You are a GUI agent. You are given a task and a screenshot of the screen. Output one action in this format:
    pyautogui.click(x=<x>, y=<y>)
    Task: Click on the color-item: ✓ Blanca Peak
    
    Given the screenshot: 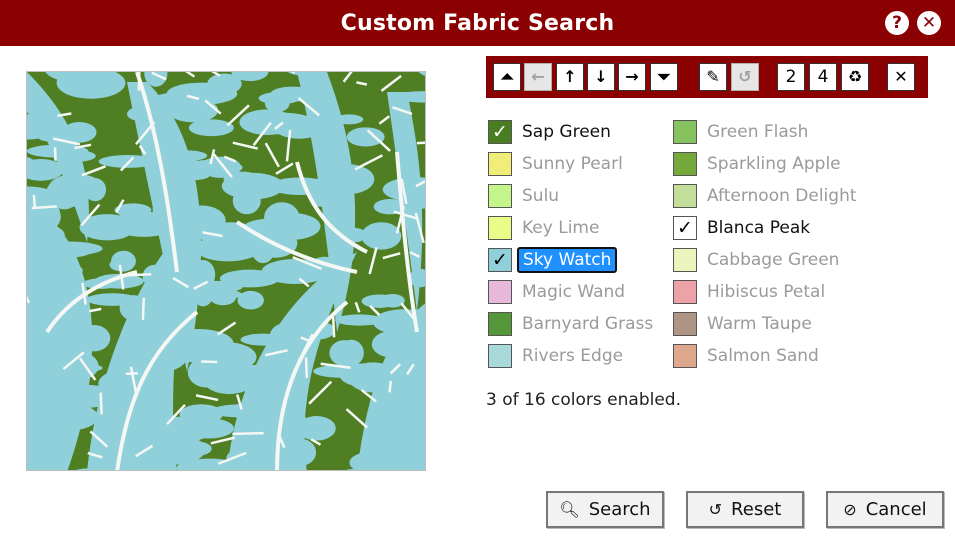 What is the action you would take?
    pyautogui.click(x=741, y=228)
    